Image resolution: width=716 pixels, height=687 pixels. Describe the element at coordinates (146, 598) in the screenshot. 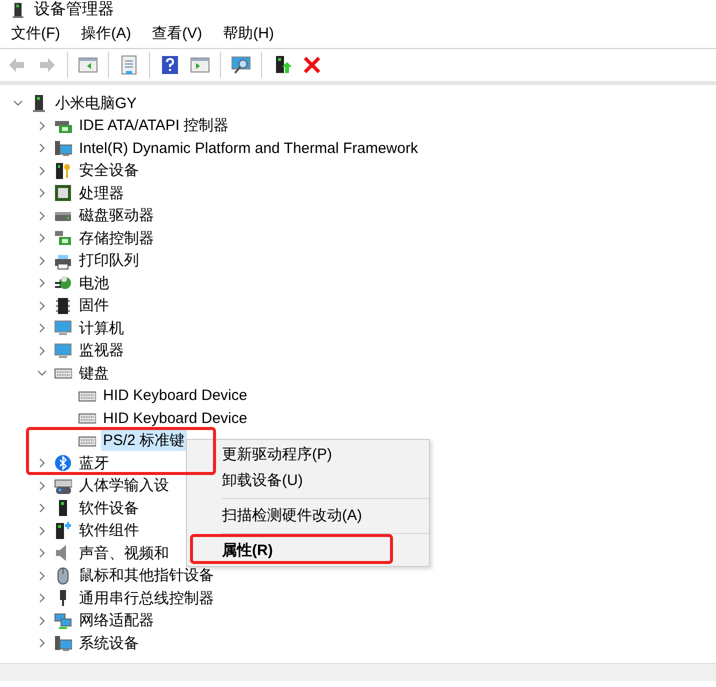

I see `tree-item: 通用串行总线控制器` at that location.